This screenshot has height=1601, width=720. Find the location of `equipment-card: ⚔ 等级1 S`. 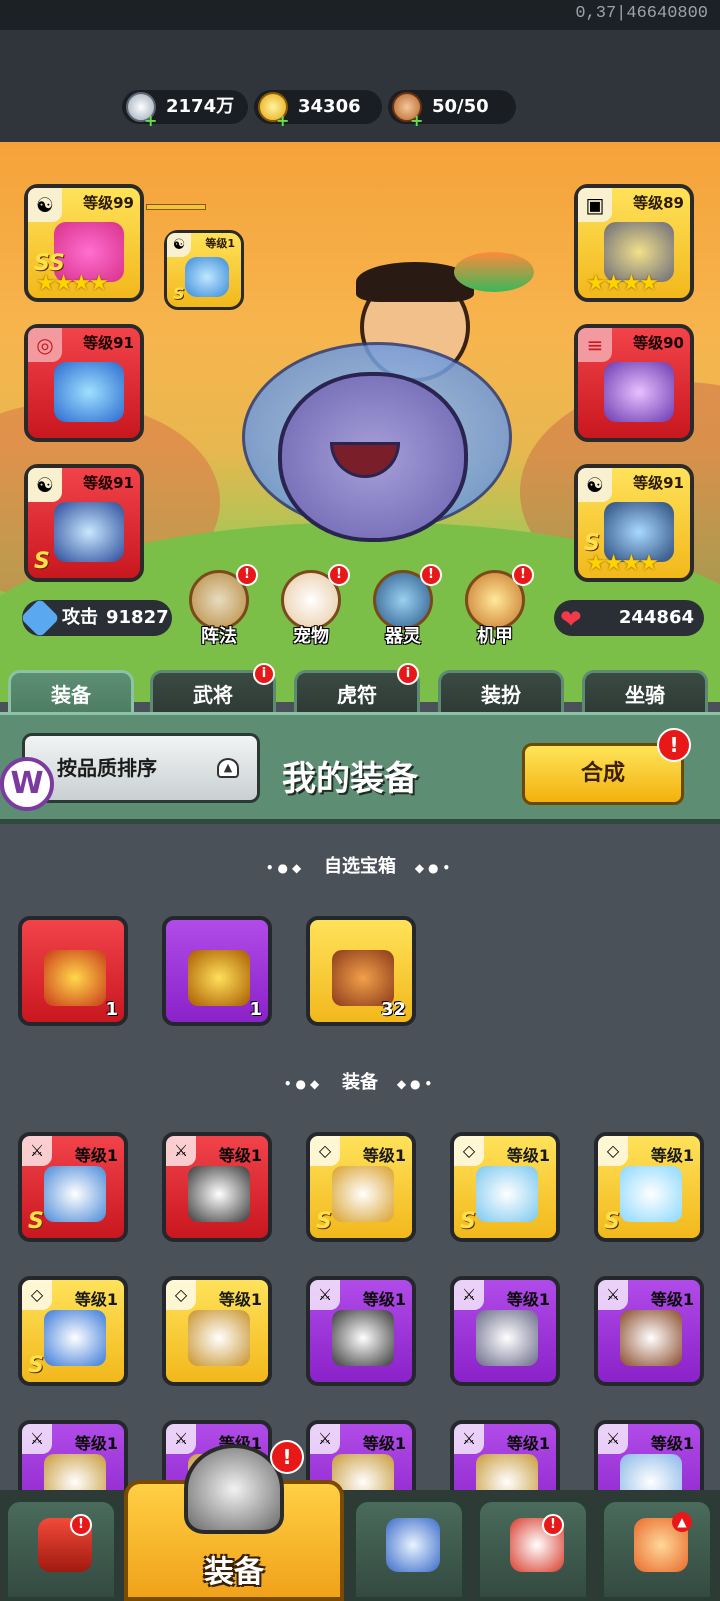

equipment-card: ⚔ 等级1 S is located at coordinates (73, 1187).